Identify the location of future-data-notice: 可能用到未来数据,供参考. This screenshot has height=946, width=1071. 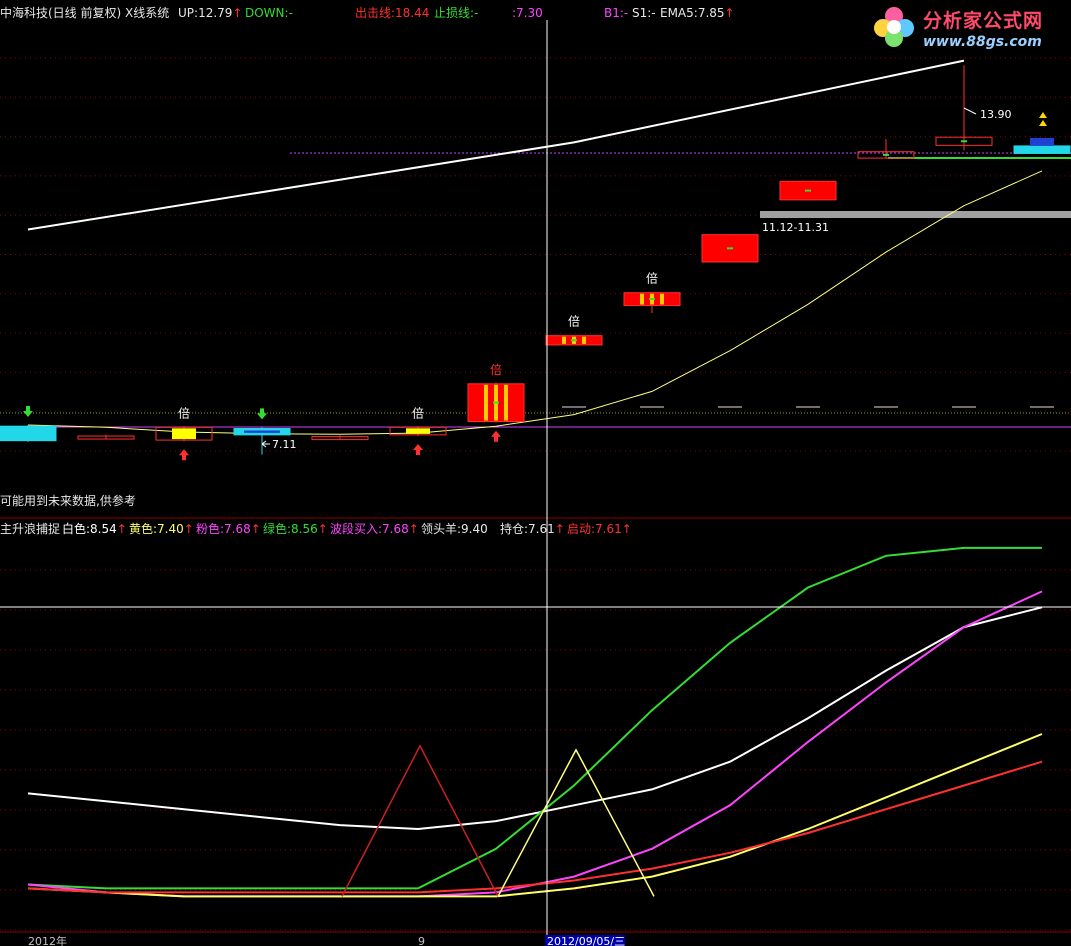
(68, 501).